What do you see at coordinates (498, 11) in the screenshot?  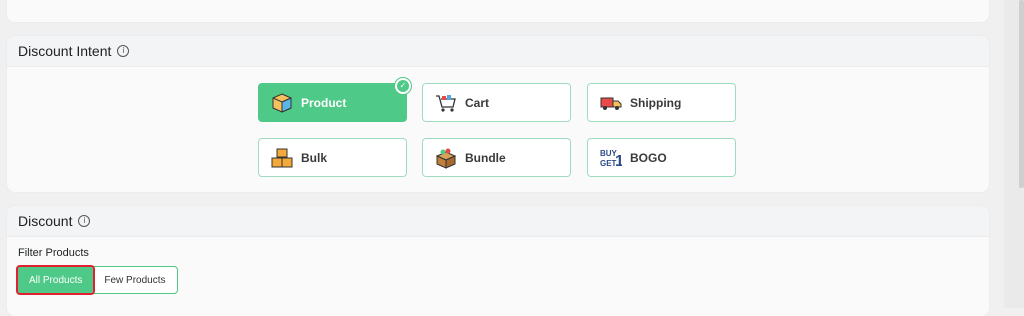 I see `previous-section-card` at bounding box center [498, 11].